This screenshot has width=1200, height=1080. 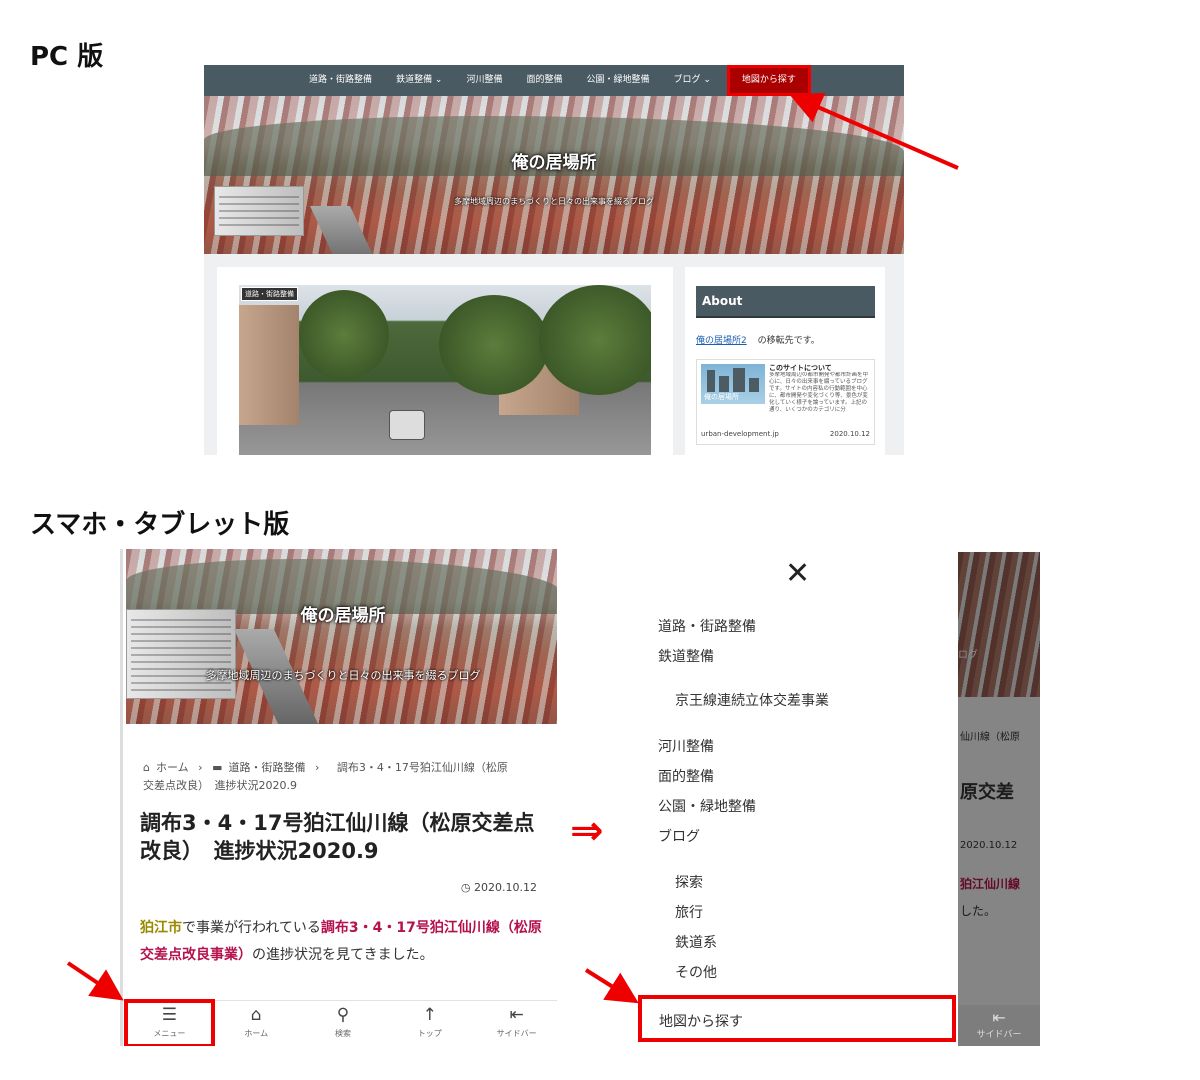 What do you see at coordinates (689, 912) in the screenshot?
I see `drawer-subitem-travel: 旅行` at bounding box center [689, 912].